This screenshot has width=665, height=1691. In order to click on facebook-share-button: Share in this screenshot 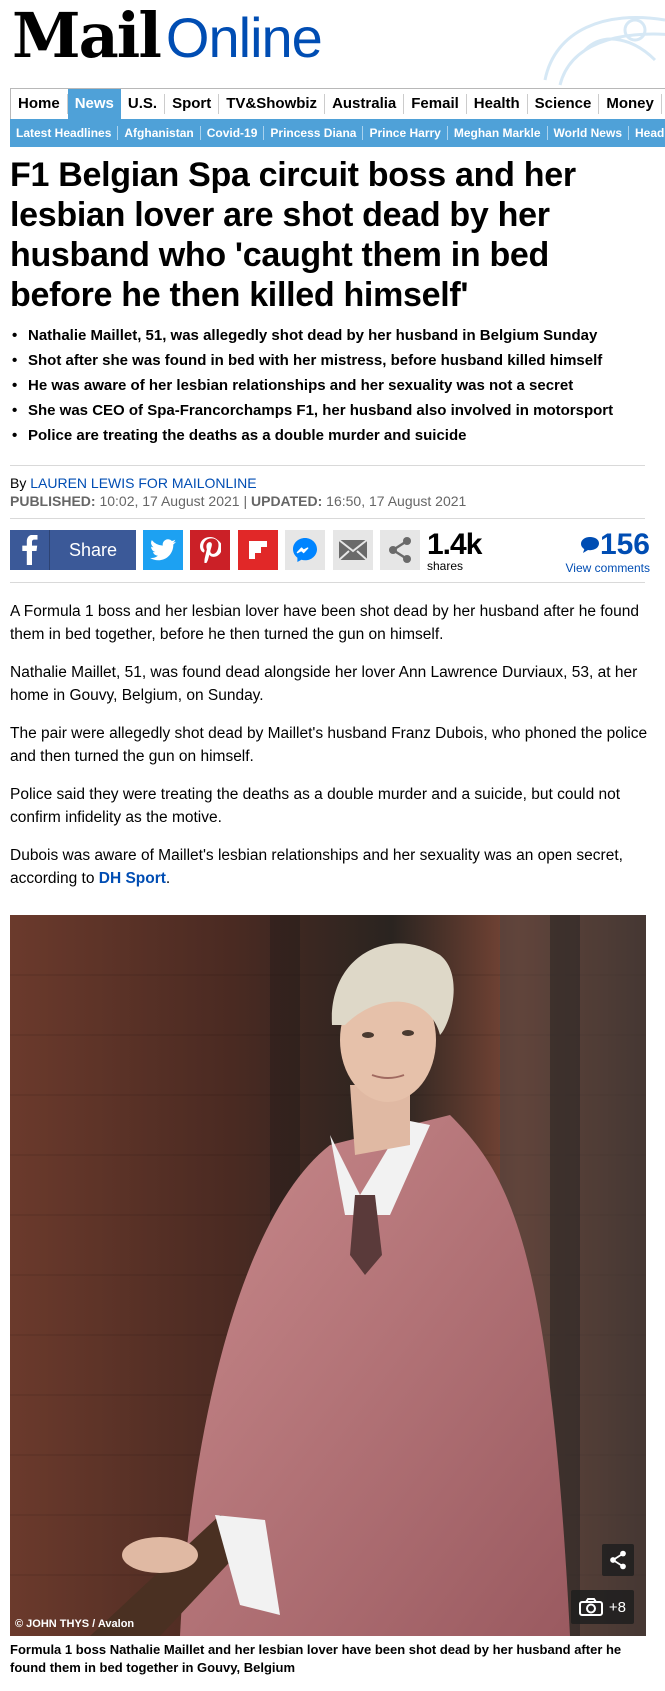, I will do `click(93, 550)`.